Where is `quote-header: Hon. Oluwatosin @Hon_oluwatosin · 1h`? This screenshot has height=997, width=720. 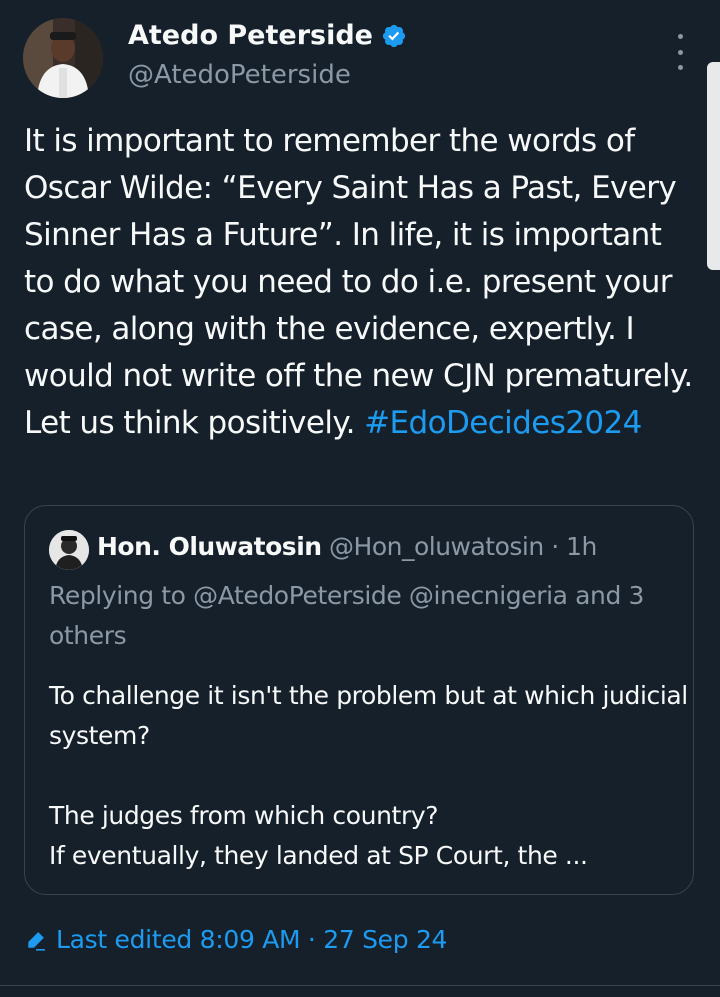 quote-header: Hon. Oluwatosin @Hon_oluwatosin · 1h is located at coordinates (347, 546).